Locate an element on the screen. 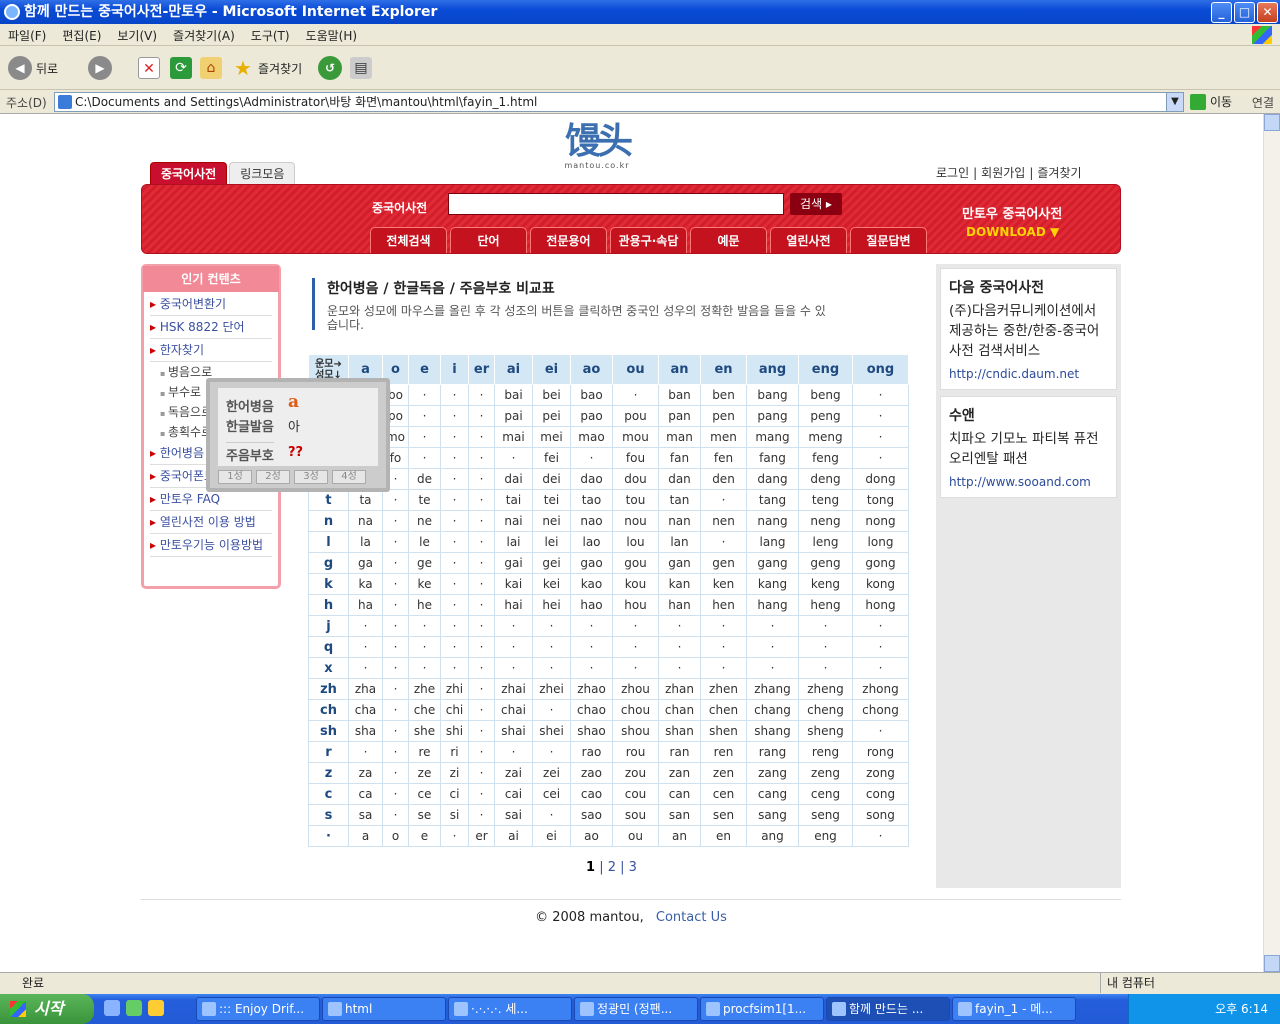  syllable-cell: ou is located at coordinates (635, 836).